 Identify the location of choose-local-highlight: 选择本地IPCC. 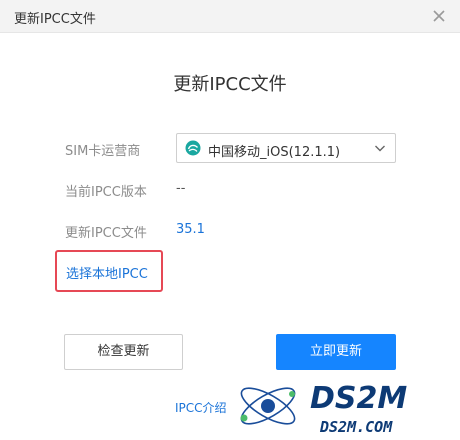
(109, 271).